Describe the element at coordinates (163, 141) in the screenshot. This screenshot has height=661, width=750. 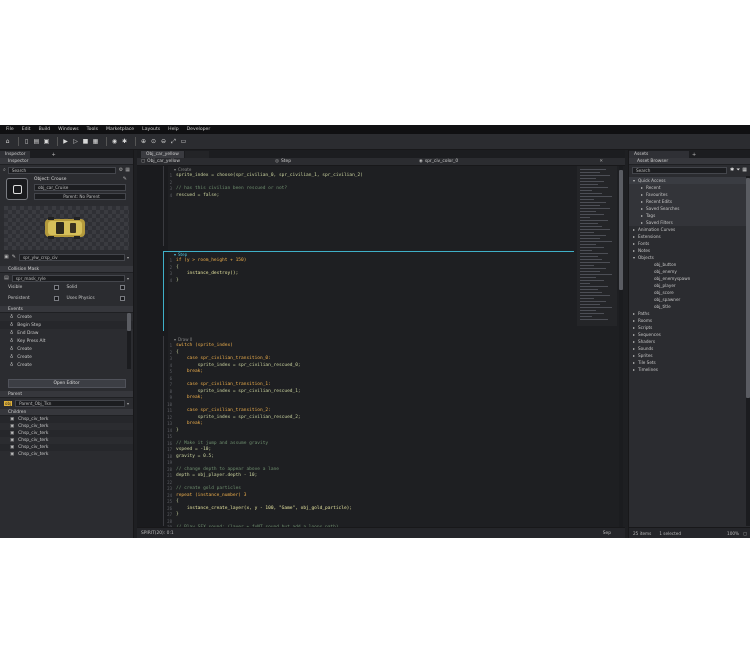
I see `zoom-out-icon: ⊖` at that location.